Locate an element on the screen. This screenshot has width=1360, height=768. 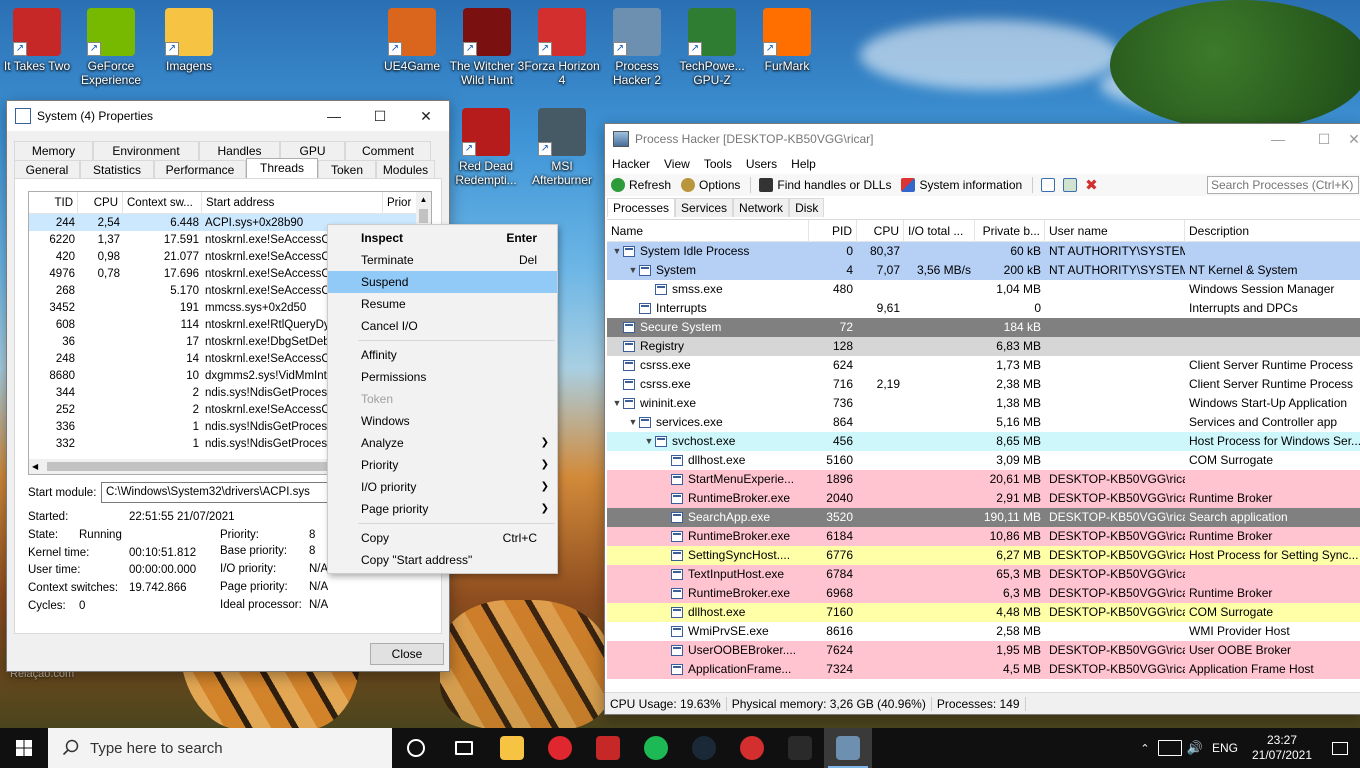
tab-token: Token is located at coordinates (347, 169).